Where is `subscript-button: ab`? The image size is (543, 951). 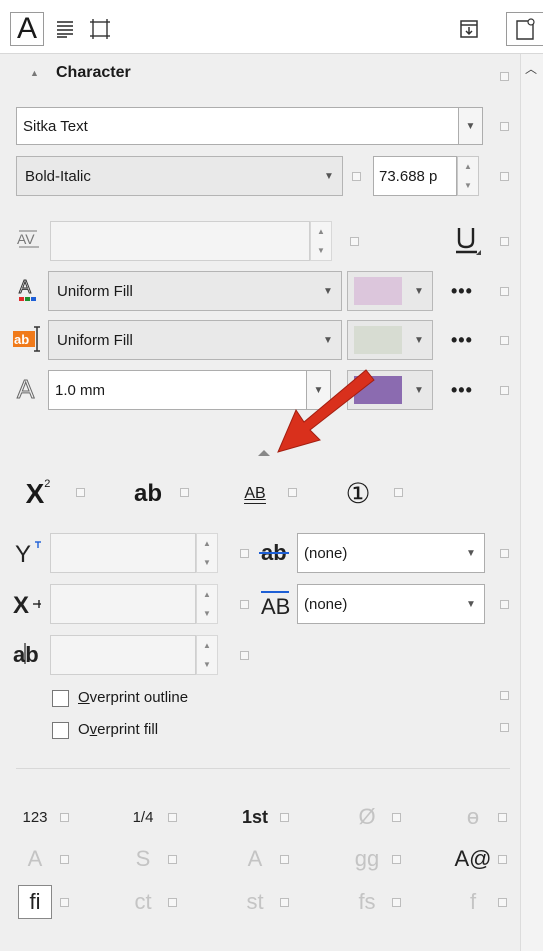
subscript-button: ab is located at coordinates (148, 494).